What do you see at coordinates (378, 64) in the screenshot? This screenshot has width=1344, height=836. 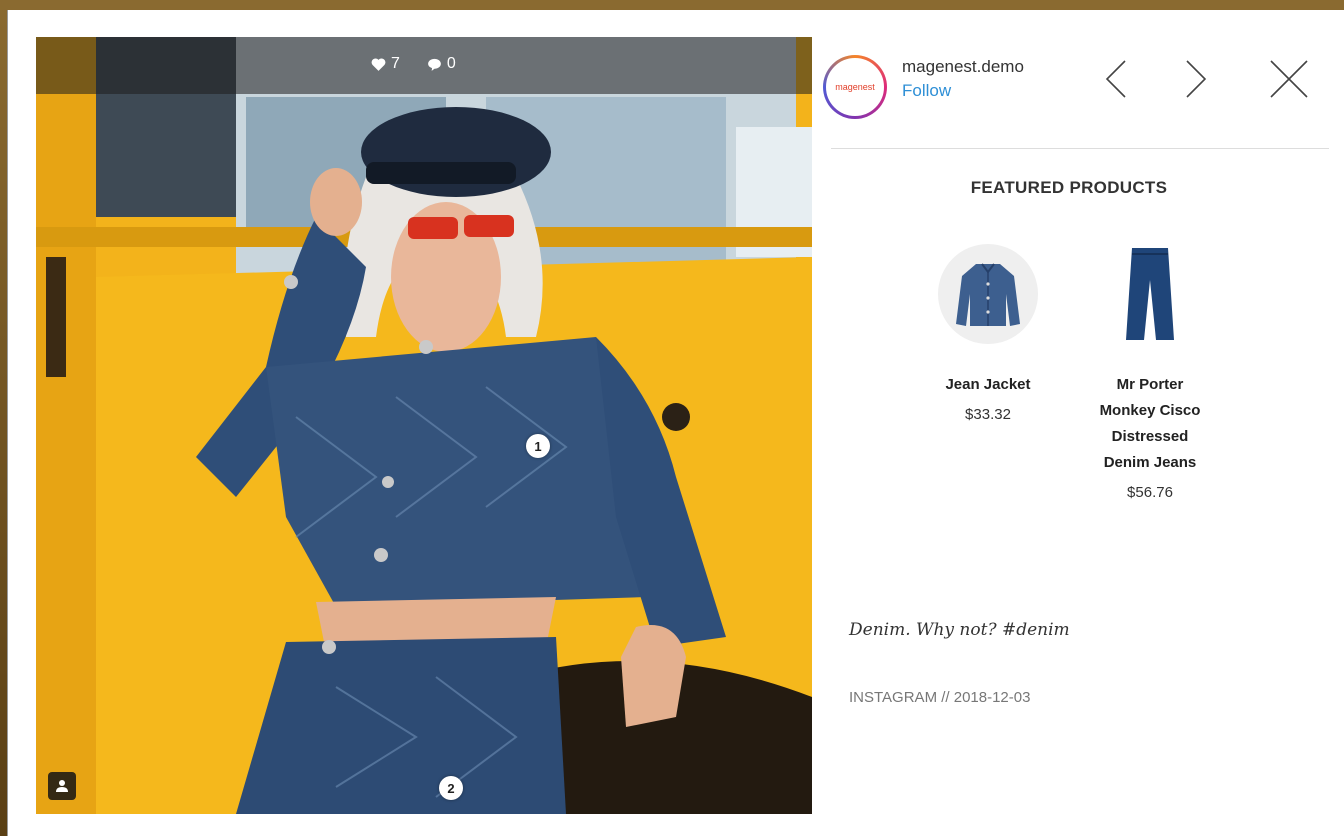 I see `heart-icon` at bounding box center [378, 64].